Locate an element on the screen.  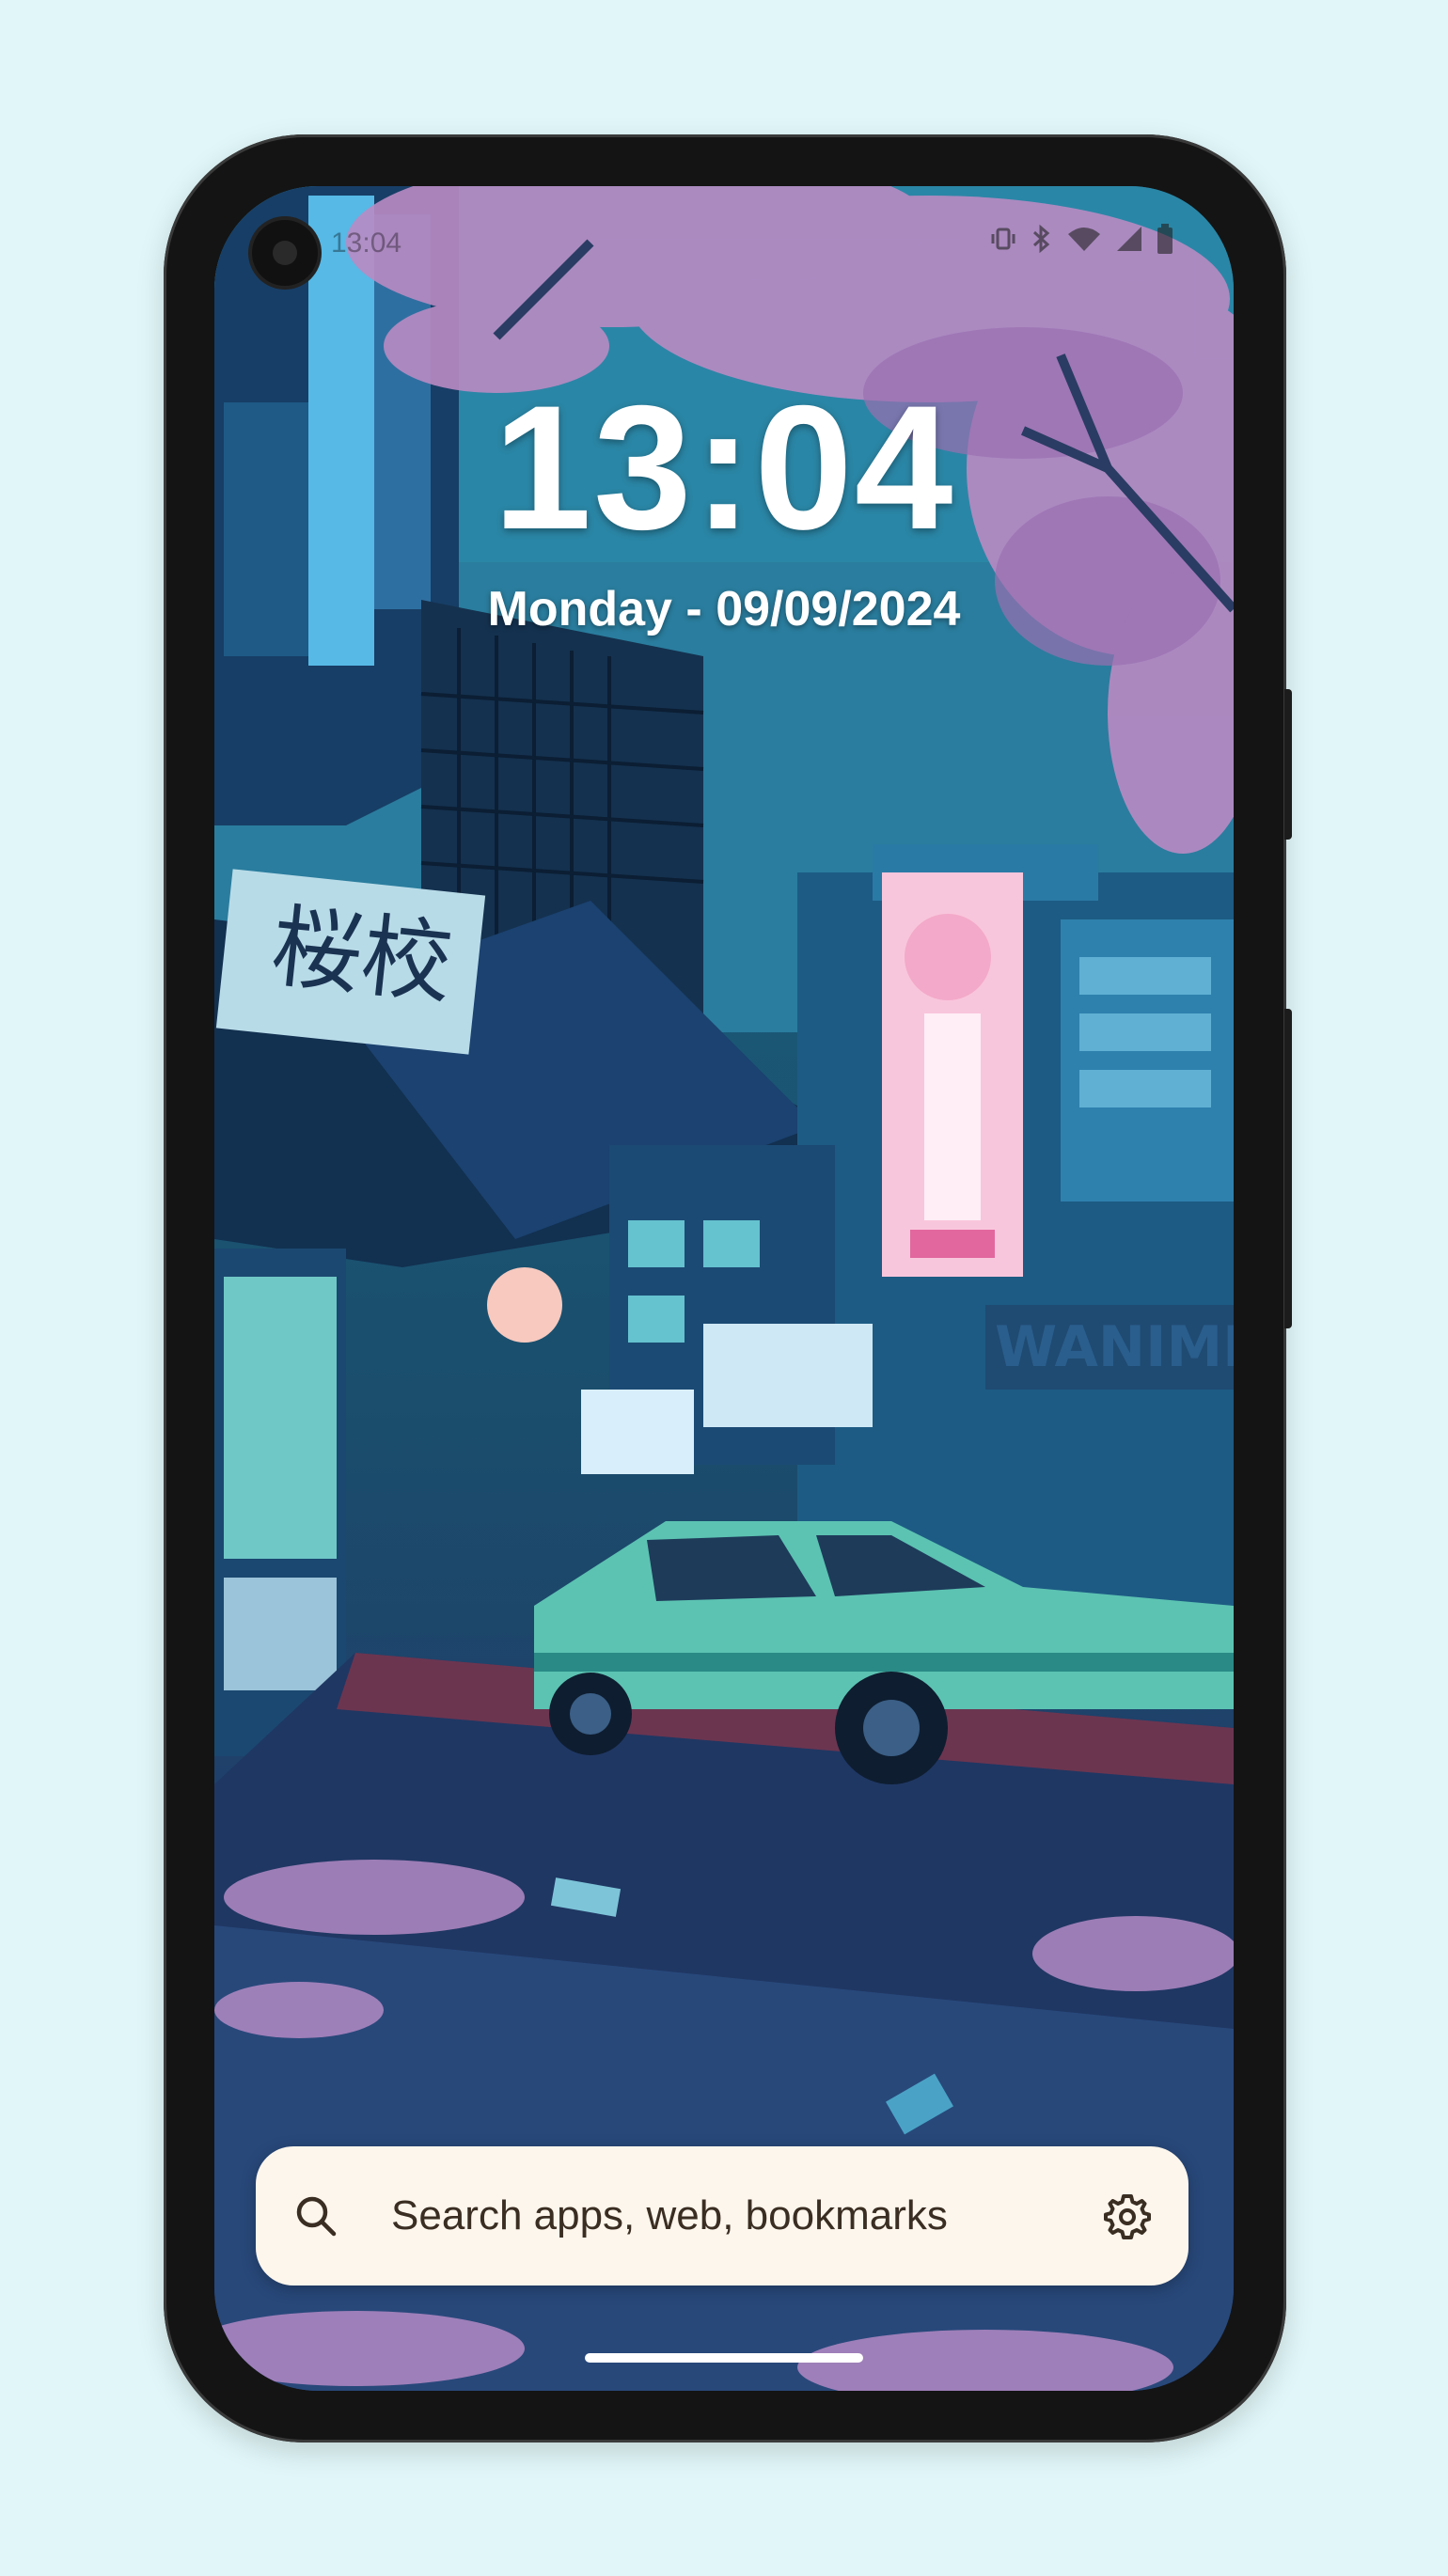
search-bar: Search apps, web, bookmarks is located at coordinates (722, 2216).